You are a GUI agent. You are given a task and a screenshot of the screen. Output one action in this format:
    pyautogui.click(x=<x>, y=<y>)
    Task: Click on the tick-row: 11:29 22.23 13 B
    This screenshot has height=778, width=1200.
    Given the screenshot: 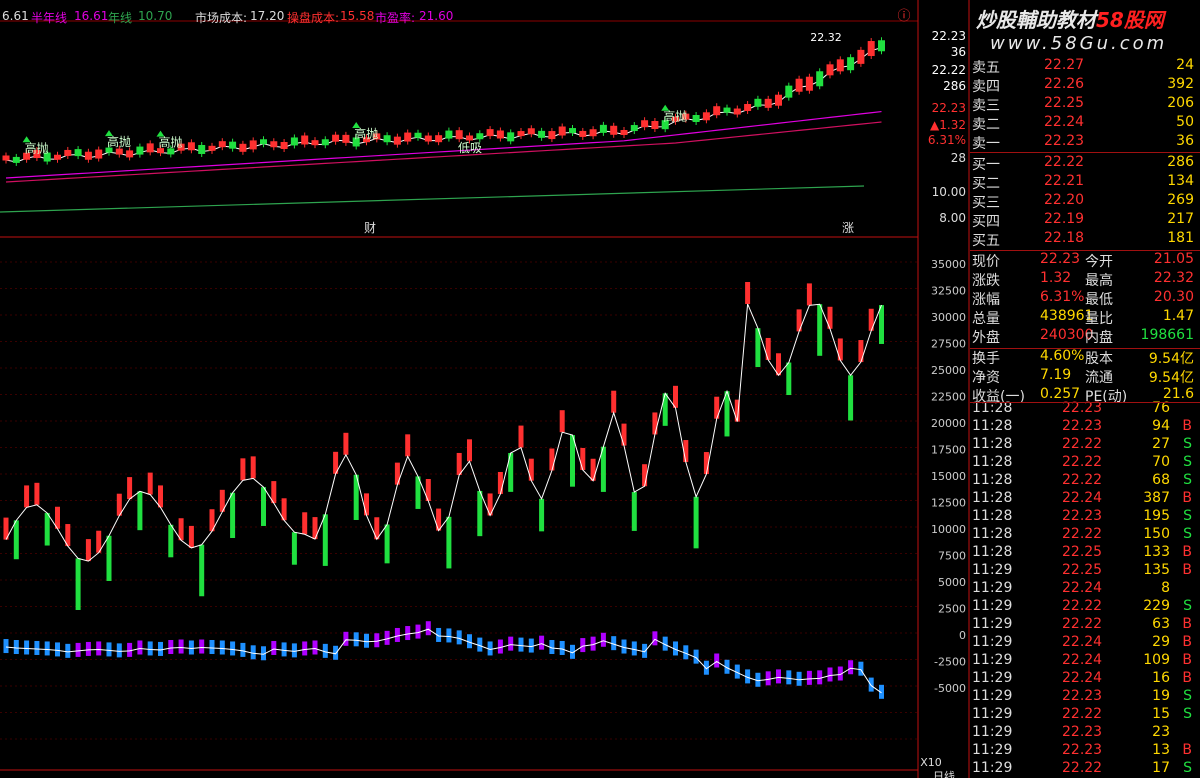 What is the action you would take?
    pyautogui.click(x=1084, y=751)
    